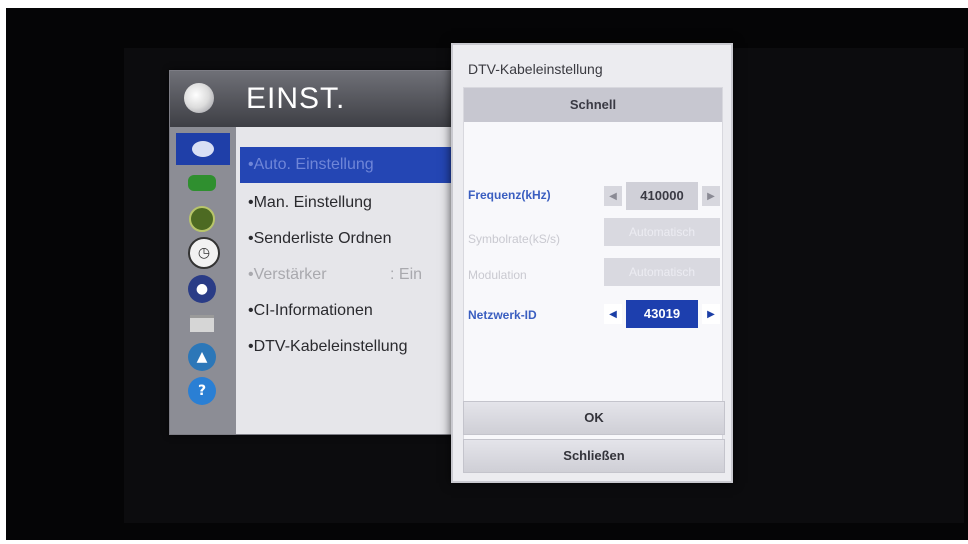  Describe the element at coordinates (497, 275) in the screenshot. I see `modulation-label: Modulation` at that location.